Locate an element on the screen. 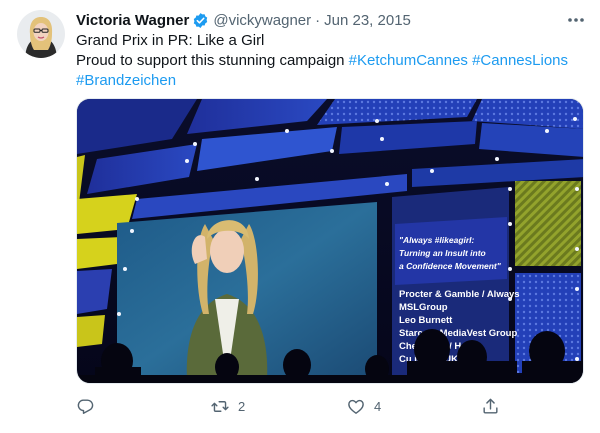 Image resolution: width=600 pixels, height=433 pixels. hashtag-link: #KetchumCannes is located at coordinates (408, 60).